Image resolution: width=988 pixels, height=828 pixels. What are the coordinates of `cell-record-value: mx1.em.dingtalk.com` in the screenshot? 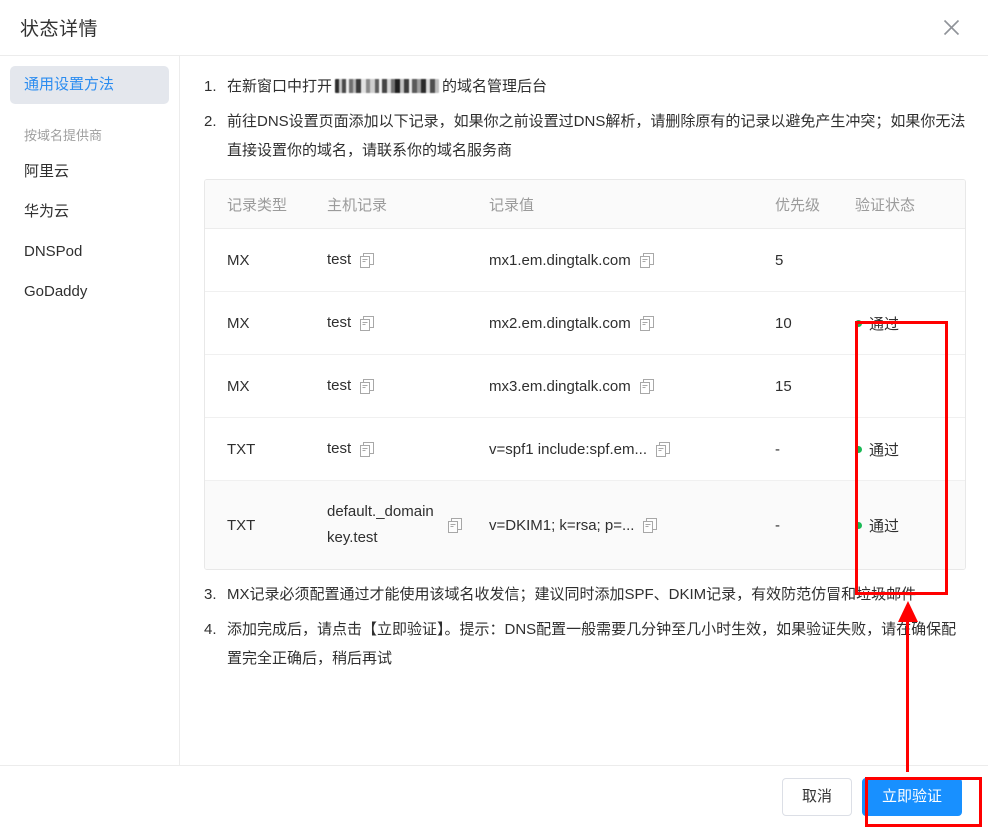 It's located at (632, 260).